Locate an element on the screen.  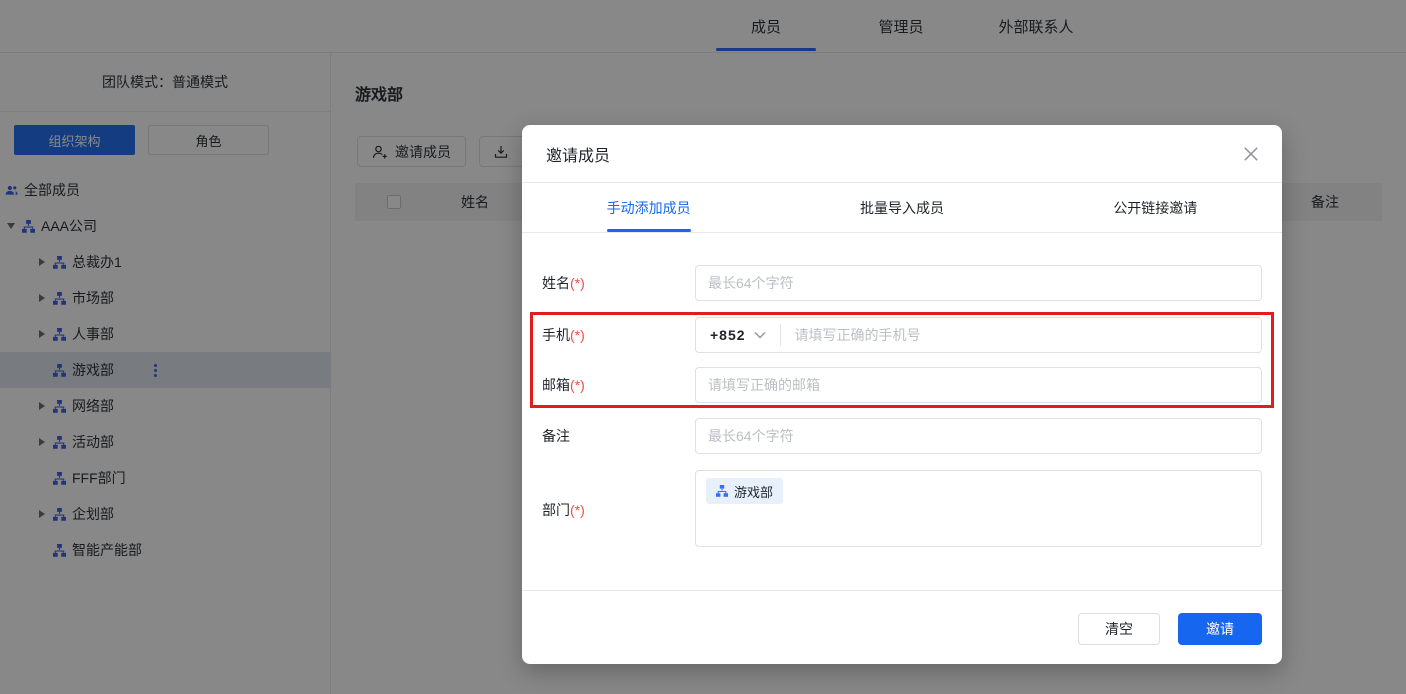
tab-public-link-label: 公开链接邀请 is located at coordinates (1155, 208).